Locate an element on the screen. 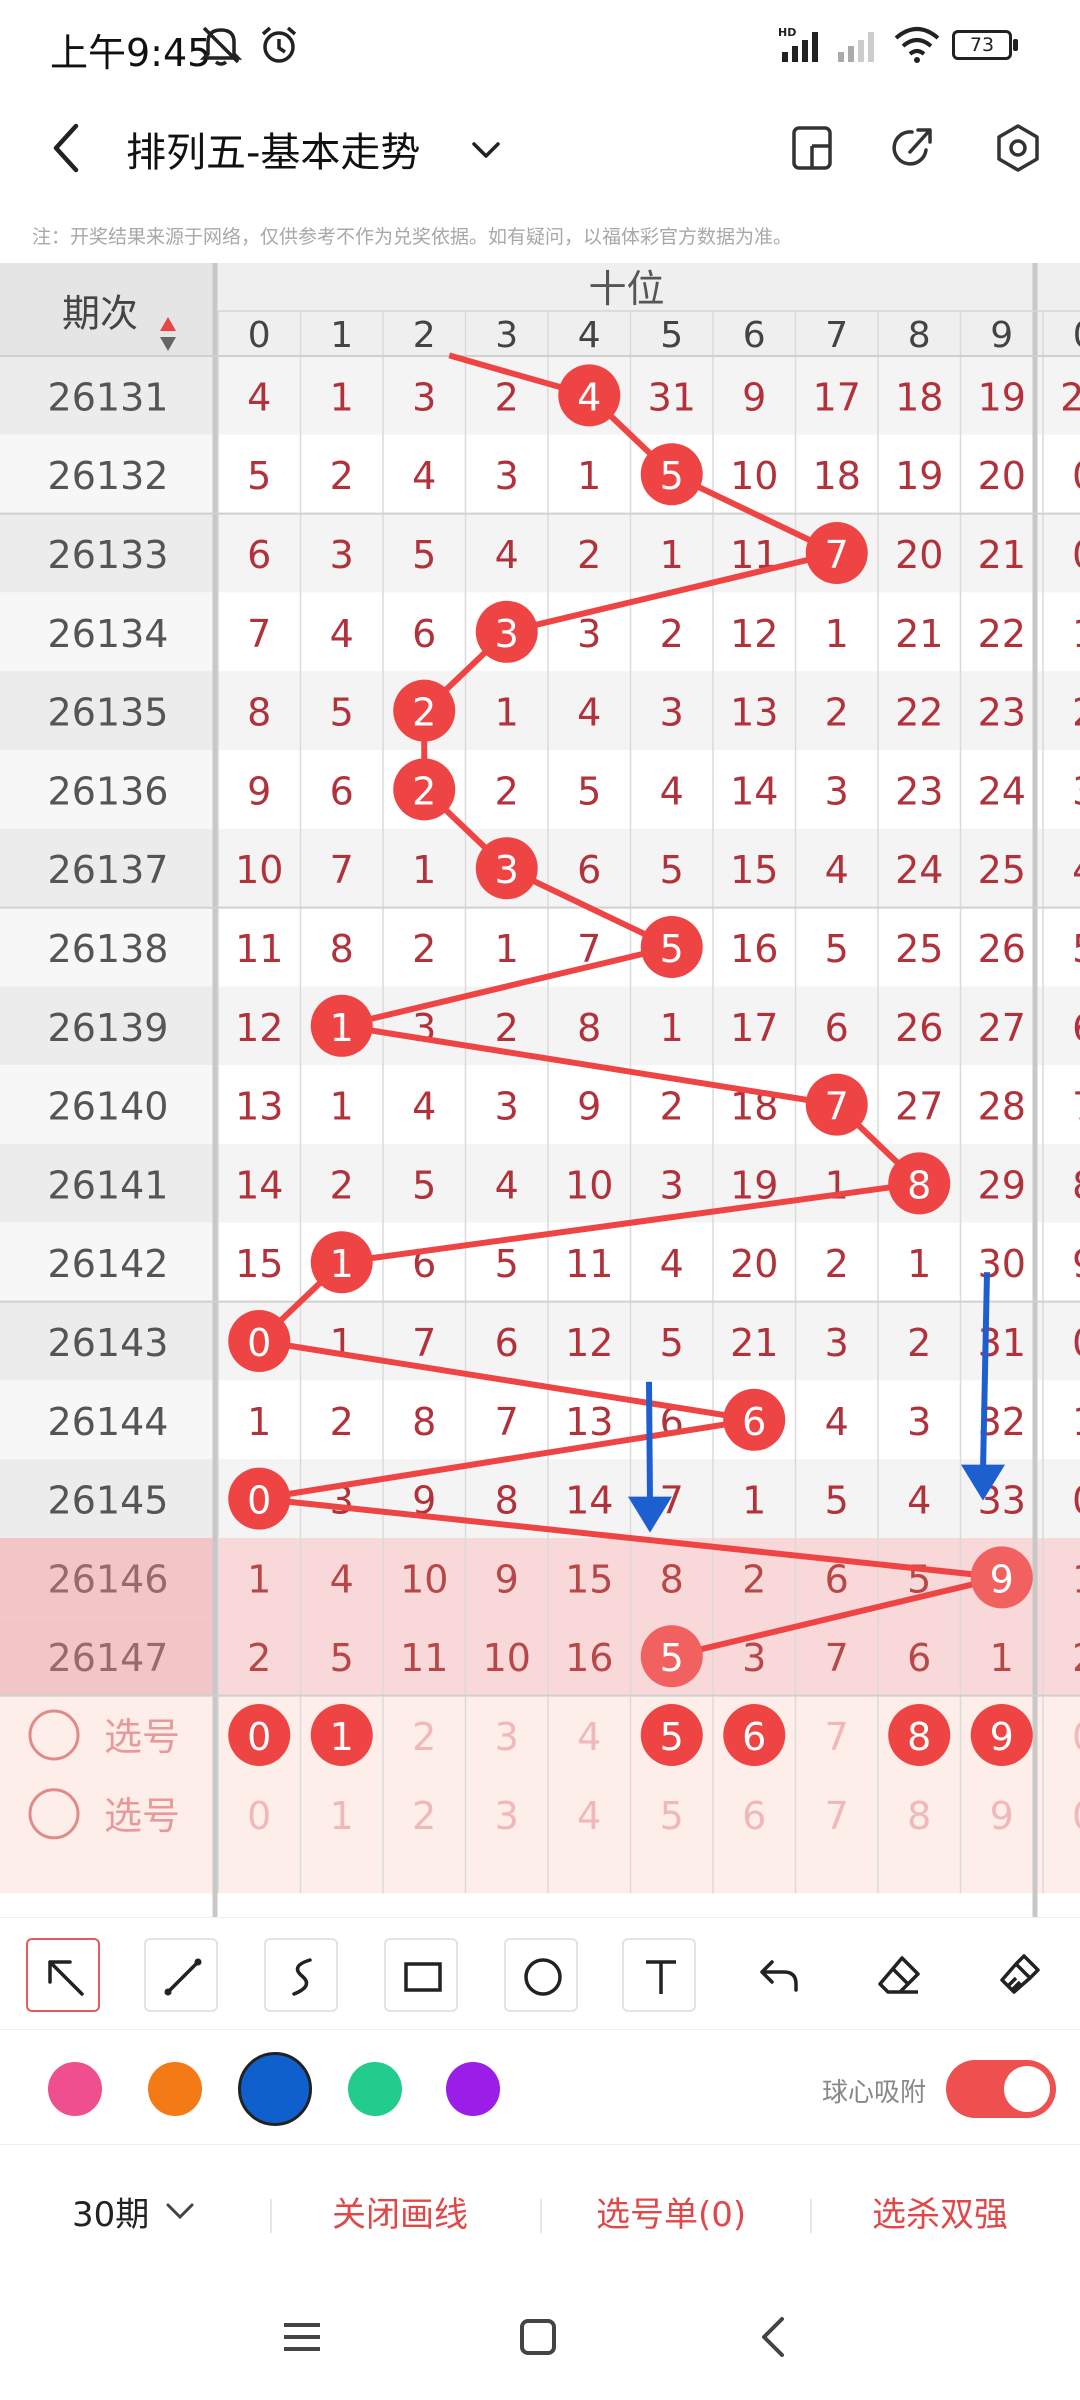  mute-icon is located at coordinates (221, 46).